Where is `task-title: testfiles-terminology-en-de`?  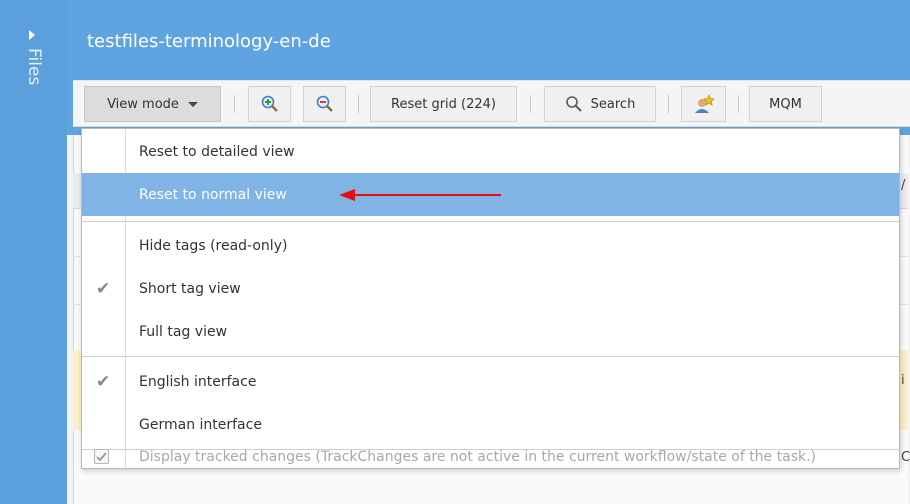 task-title: testfiles-terminology-en-de is located at coordinates (209, 41).